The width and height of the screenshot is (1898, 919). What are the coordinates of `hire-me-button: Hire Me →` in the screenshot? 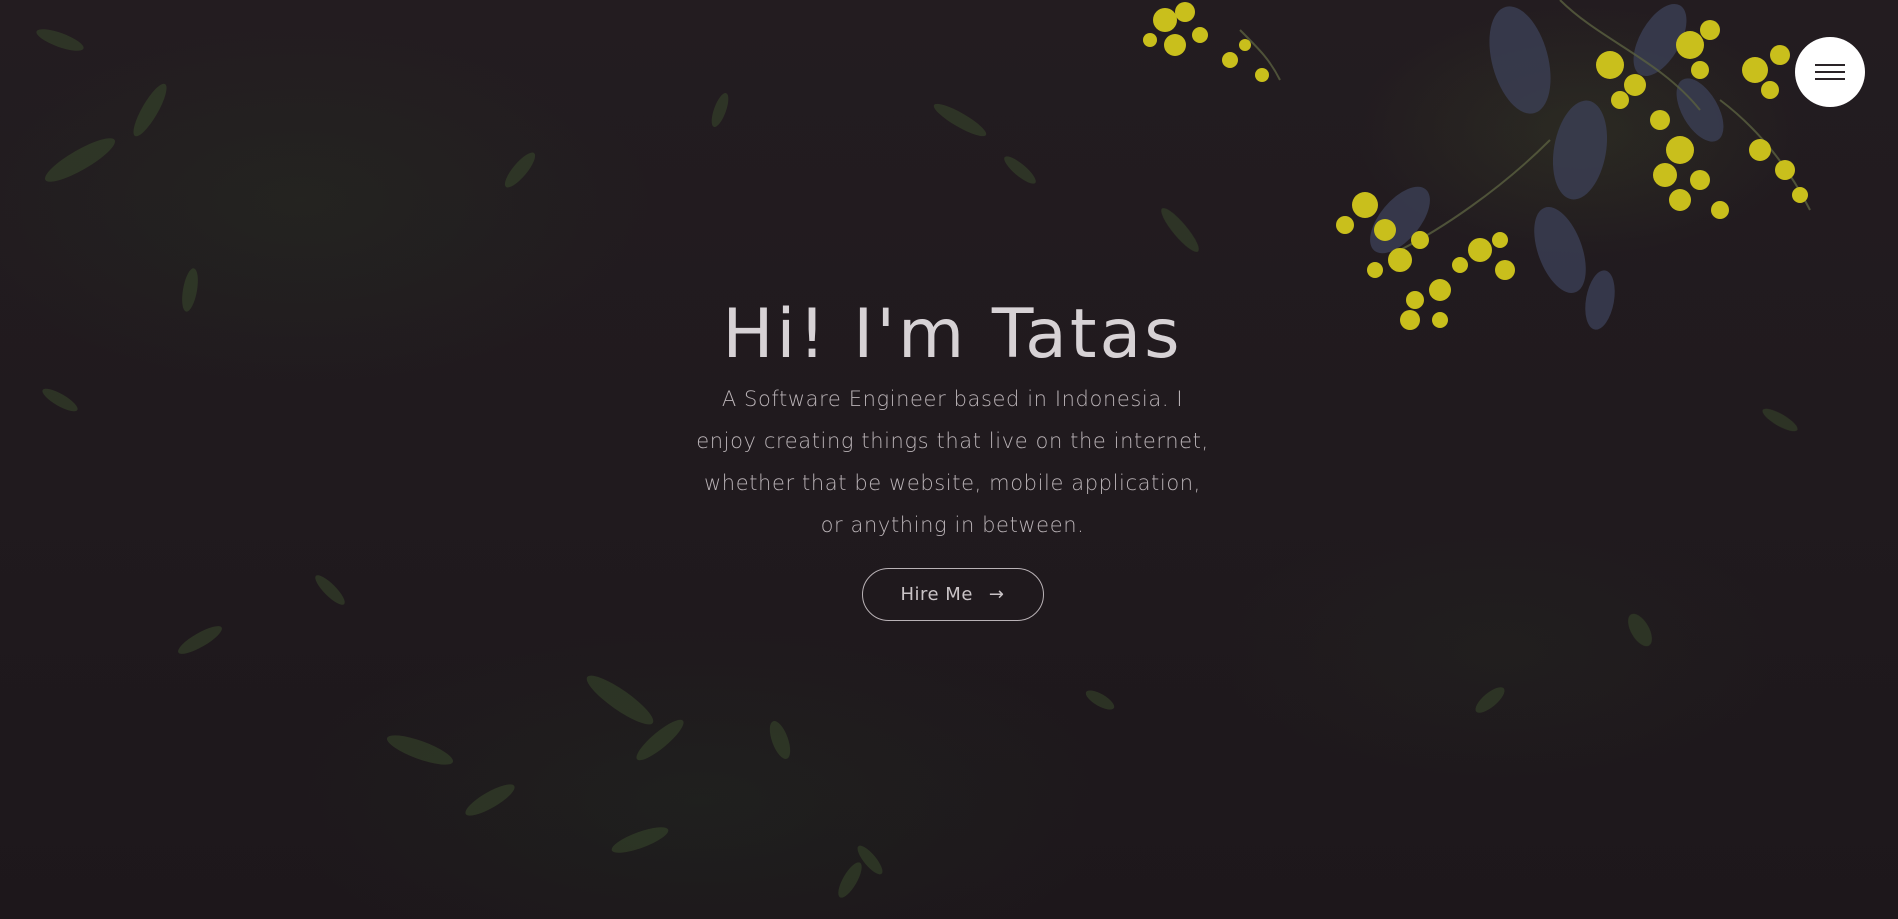 It's located at (952, 594).